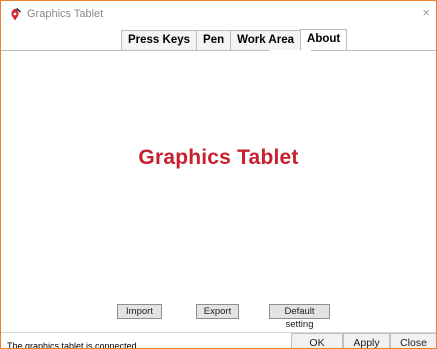 Image resolution: width=437 pixels, height=349 pixels. What do you see at coordinates (426, 13) in the screenshot?
I see `close-icon: ×` at bounding box center [426, 13].